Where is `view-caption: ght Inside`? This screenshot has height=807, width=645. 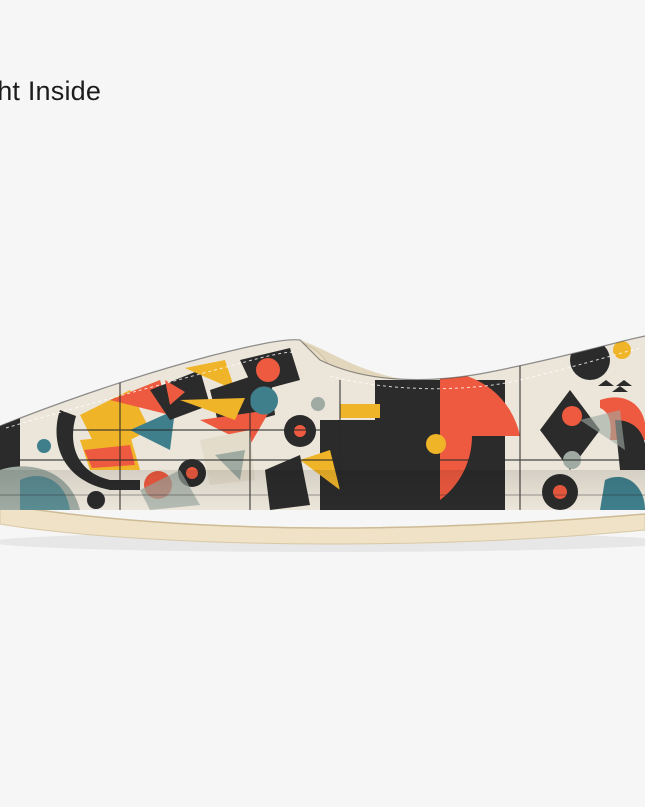
view-caption: ght Inside is located at coordinates (51, 91).